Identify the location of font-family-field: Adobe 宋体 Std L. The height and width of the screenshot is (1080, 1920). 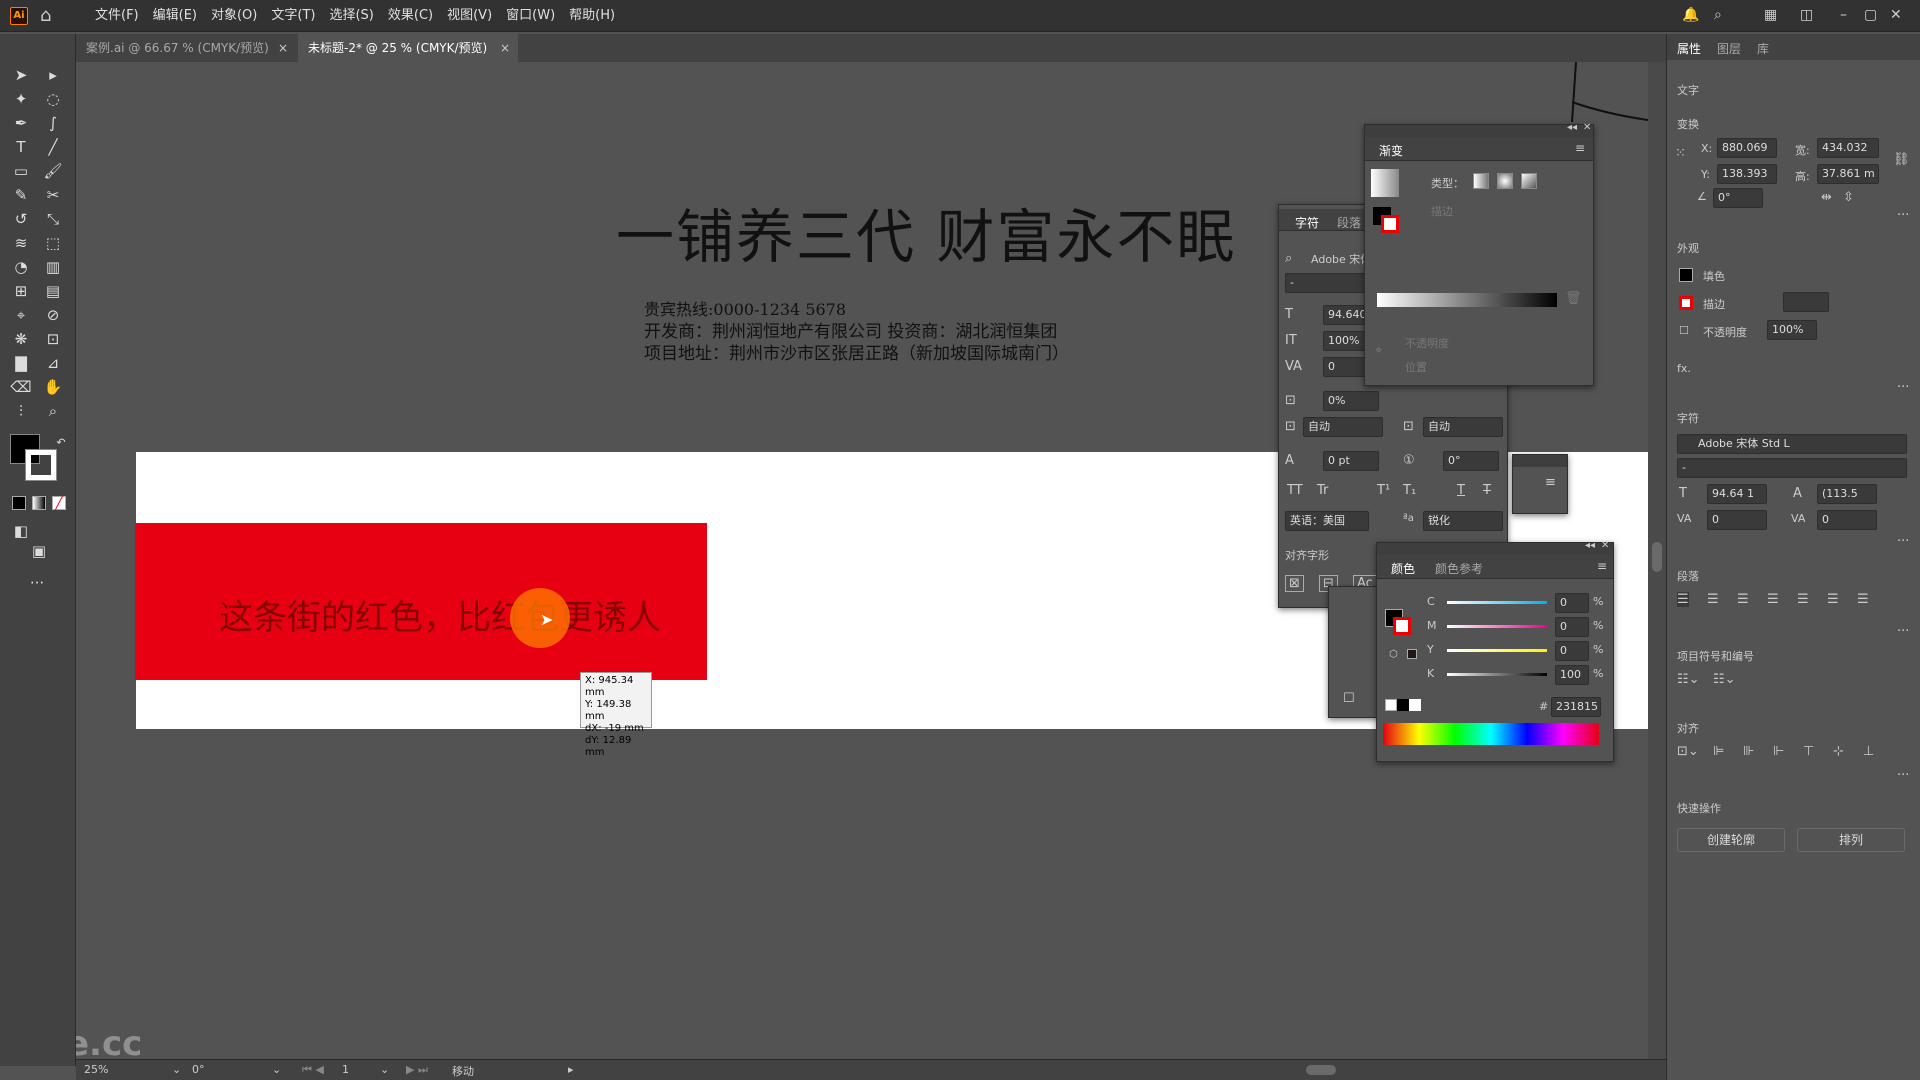
(1792, 444).